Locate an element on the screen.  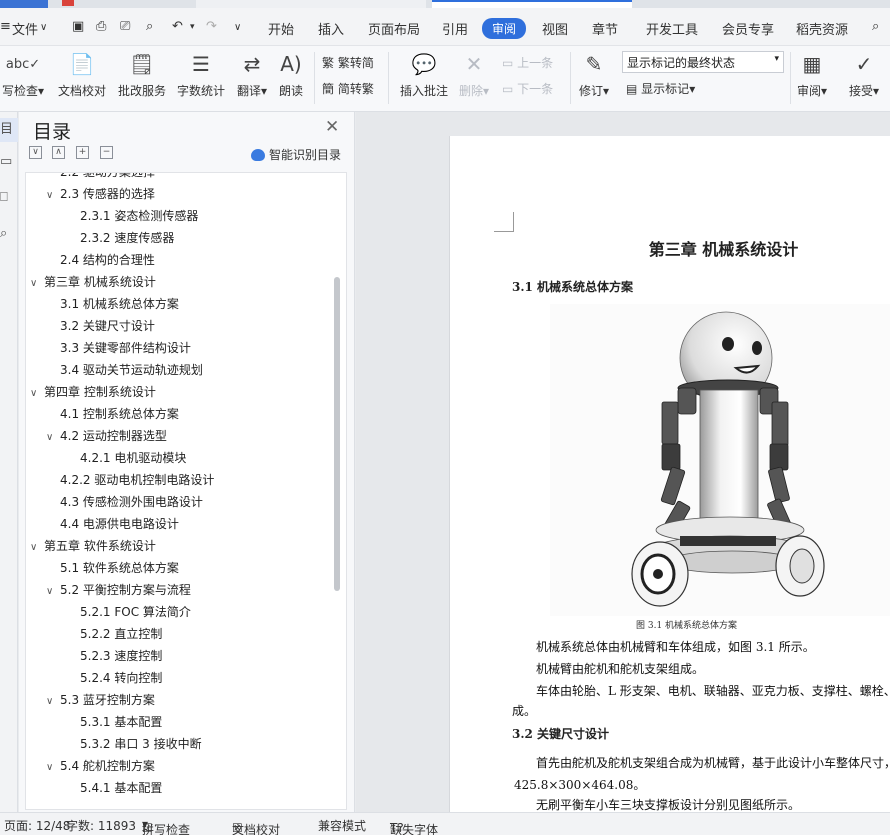
smart-toc-button: 智能识别目录 is located at coordinates (296, 154).